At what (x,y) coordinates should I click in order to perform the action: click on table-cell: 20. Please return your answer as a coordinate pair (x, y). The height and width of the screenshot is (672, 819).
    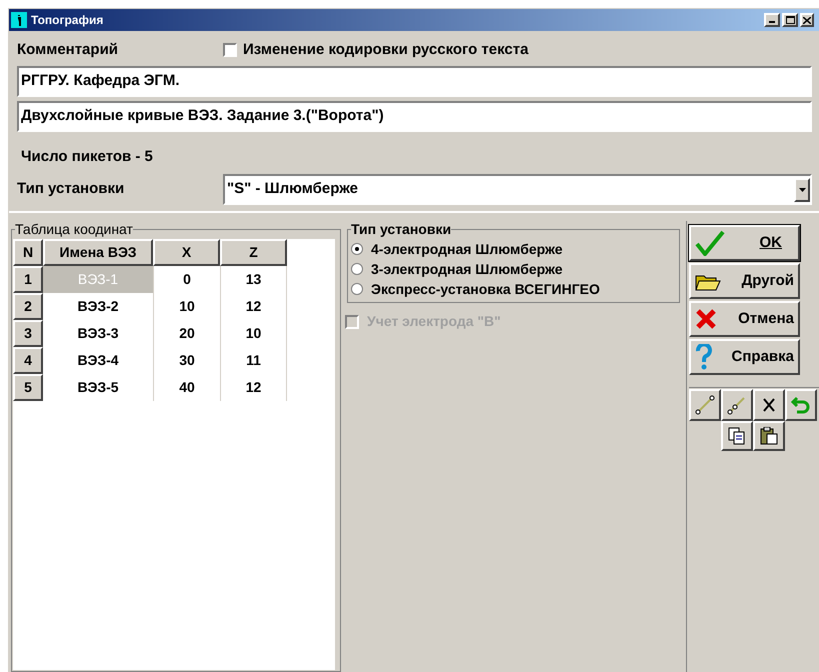
    Looking at the image, I should click on (186, 333).